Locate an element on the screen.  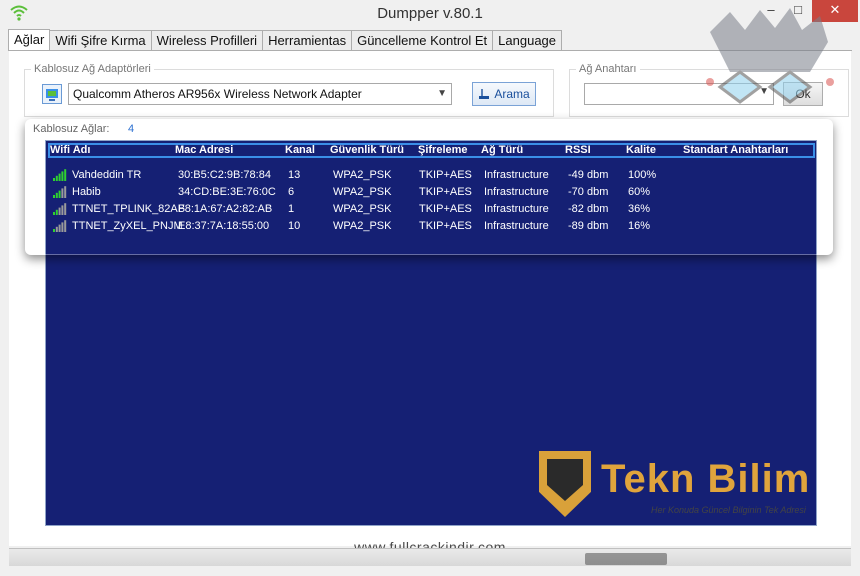
networks-label: Kablosuz Ağlar: is located at coordinates (71, 129).